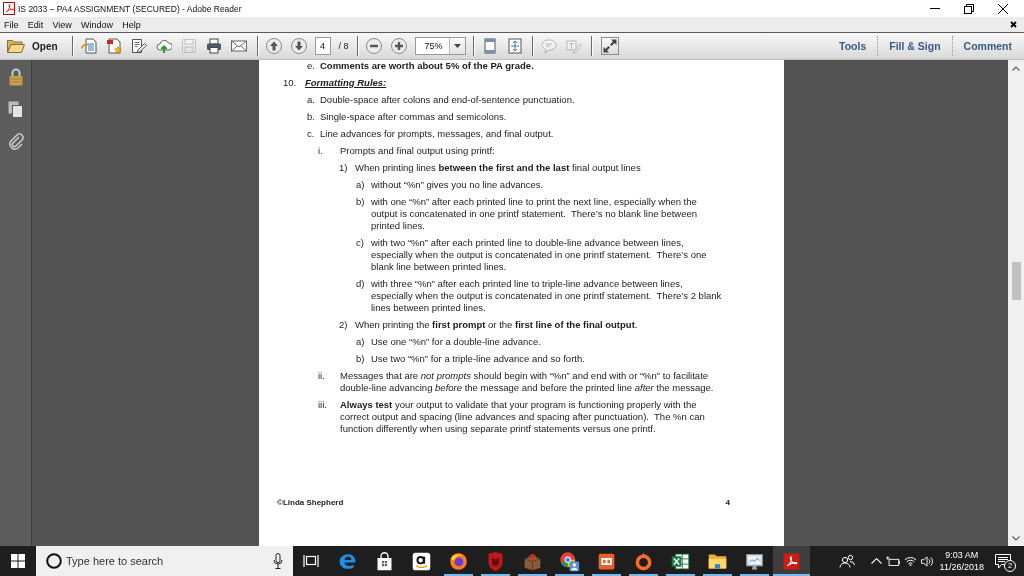  What do you see at coordinates (1016, 303) in the screenshot?
I see `vertical-scrollbar` at bounding box center [1016, 303].